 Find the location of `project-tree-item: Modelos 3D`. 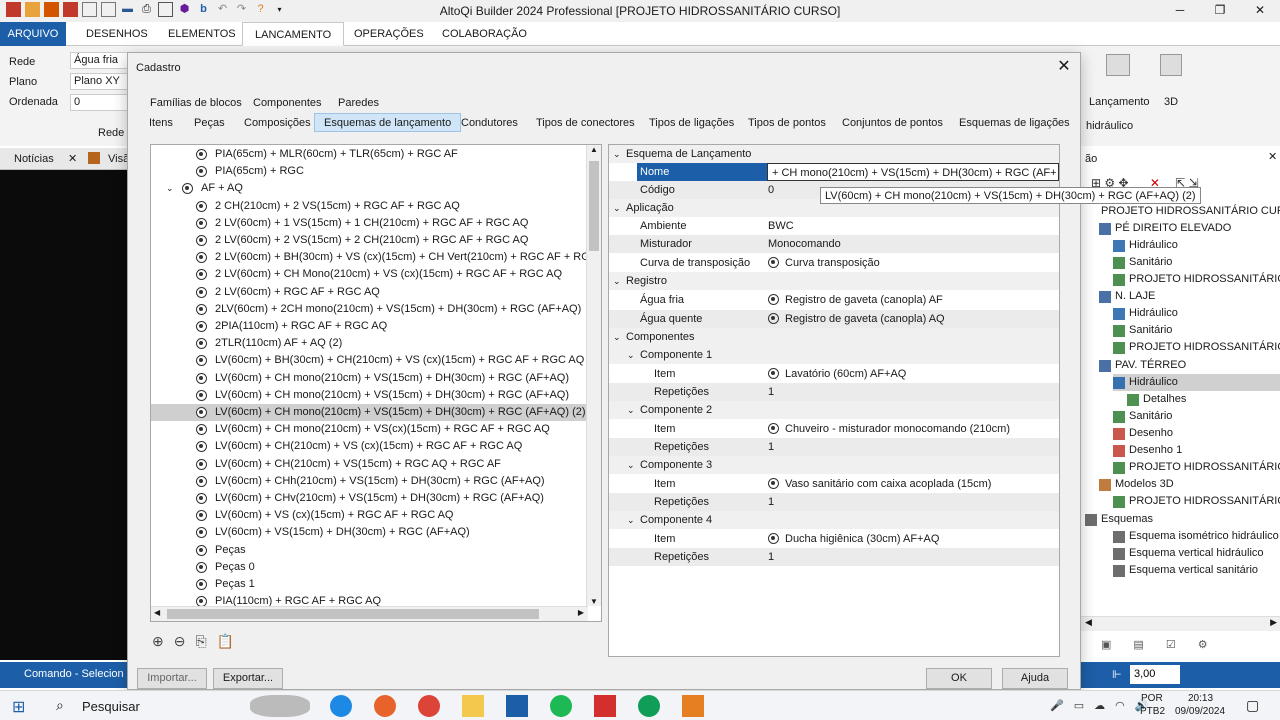

project-tree-item: Modelos 3D is located at coordinates (1136, 484).